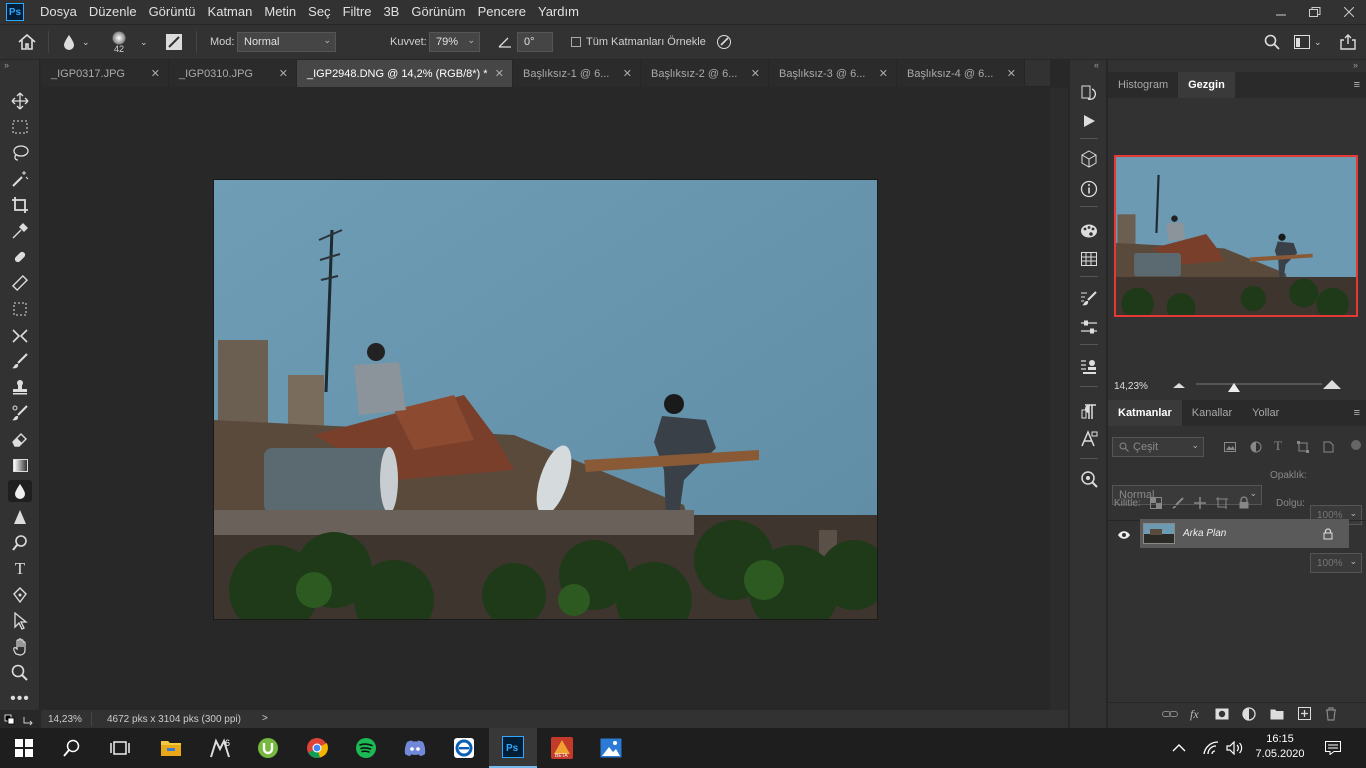  Describe the element at coordinates (1089, 159) in the screenshot. I see `3d-panel-icon` at that location.